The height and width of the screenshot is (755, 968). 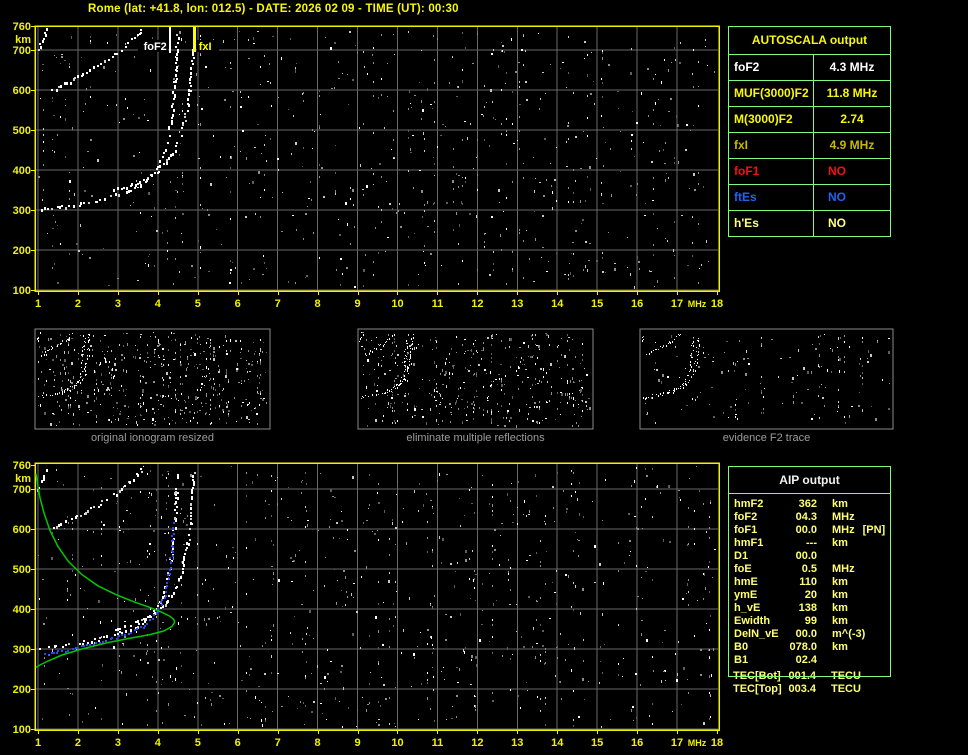 I want to click on aip-table-row: ymE 20 km, so click(x=809, y=595).